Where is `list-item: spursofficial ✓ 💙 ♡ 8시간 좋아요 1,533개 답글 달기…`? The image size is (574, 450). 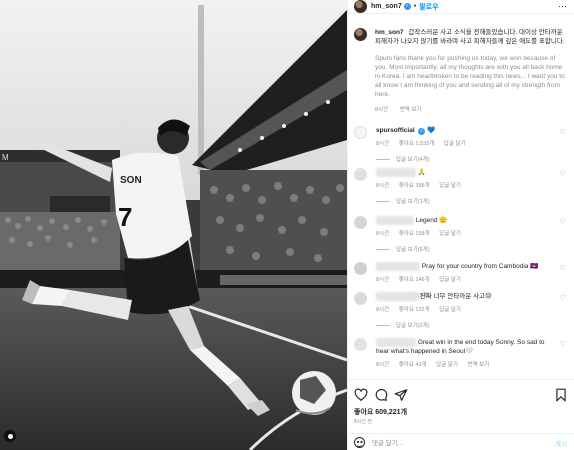
list-item: spursofficial ✓ 💙 ♡ 8시간 좋아요 1,533개 답글 달기… is located at coordinates (461, 144).